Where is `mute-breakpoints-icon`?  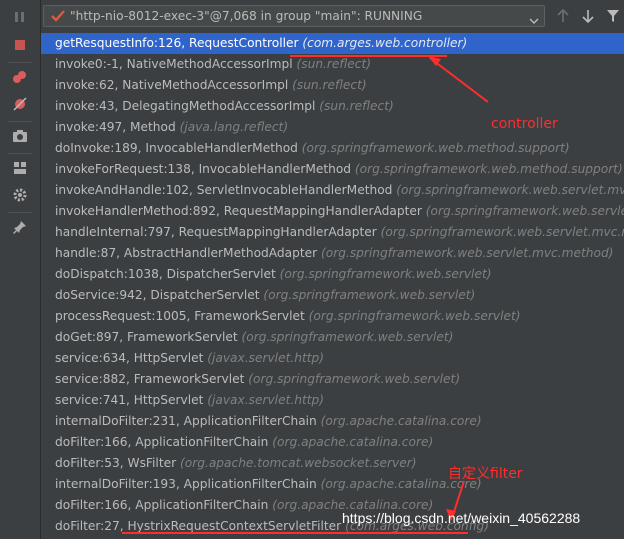 mute-breakpoints-icon is located at coordinates (20, 104).